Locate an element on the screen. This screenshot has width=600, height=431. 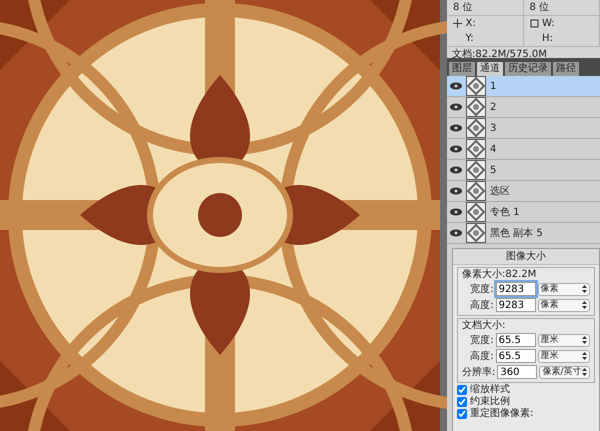
panel-tab: 通道 is located at coordinates (490, 69).